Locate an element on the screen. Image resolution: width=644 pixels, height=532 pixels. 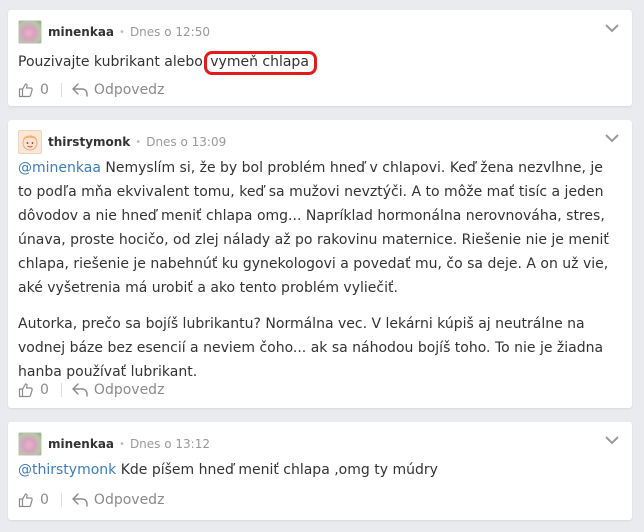
mention-link: @minenkaa is located at coordinates (59, 168).